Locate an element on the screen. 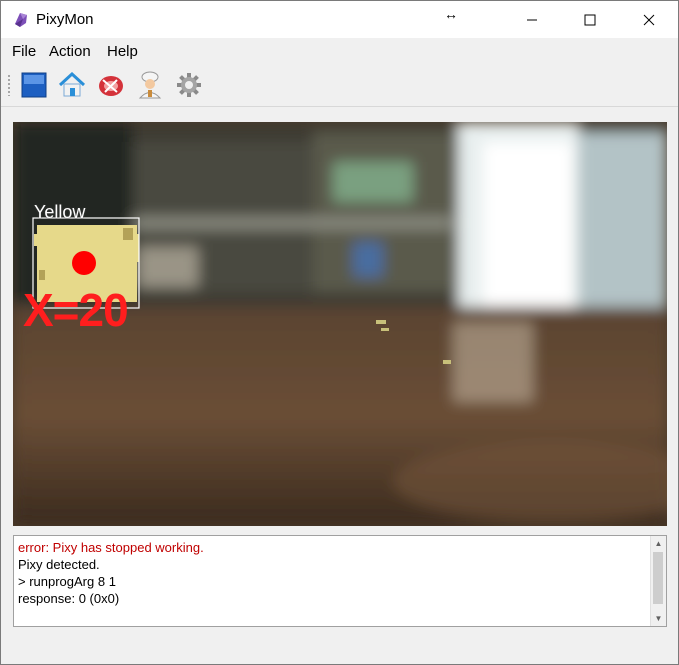 This screenshot has width=679, height=665. title-bar: PixyMon ↔ is located at coordinates (339, 19).